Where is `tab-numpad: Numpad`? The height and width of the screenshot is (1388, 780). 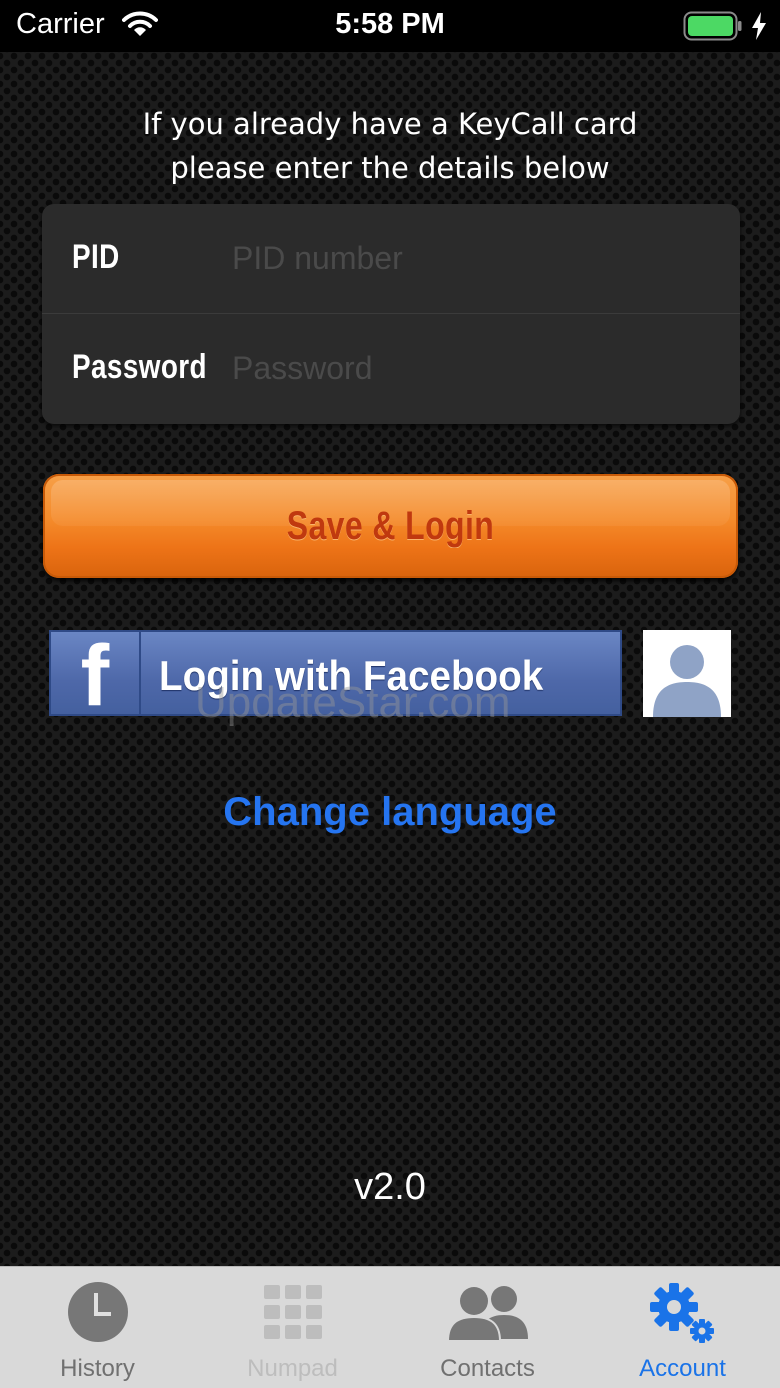
tab-numpad: Numpad is located at coordinates (292, 1327).